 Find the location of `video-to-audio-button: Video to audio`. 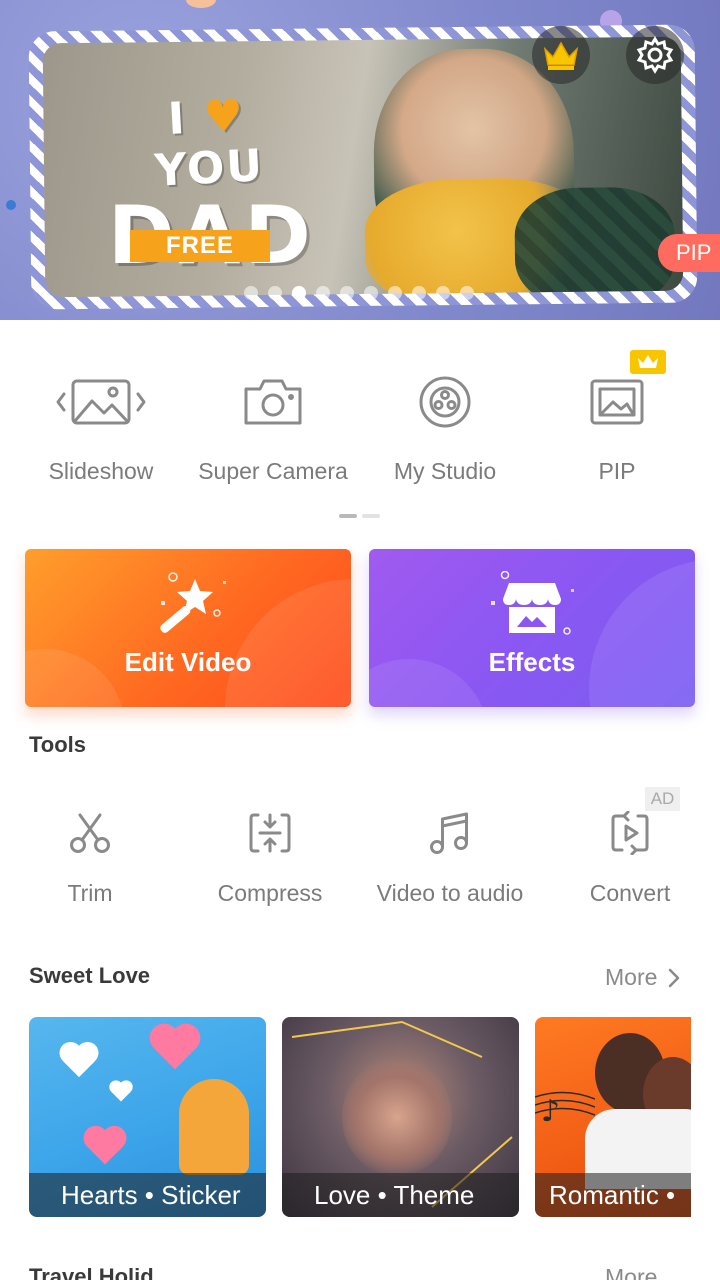

video-to-audio-button: Video to audio is located at coordinates (450, 857).